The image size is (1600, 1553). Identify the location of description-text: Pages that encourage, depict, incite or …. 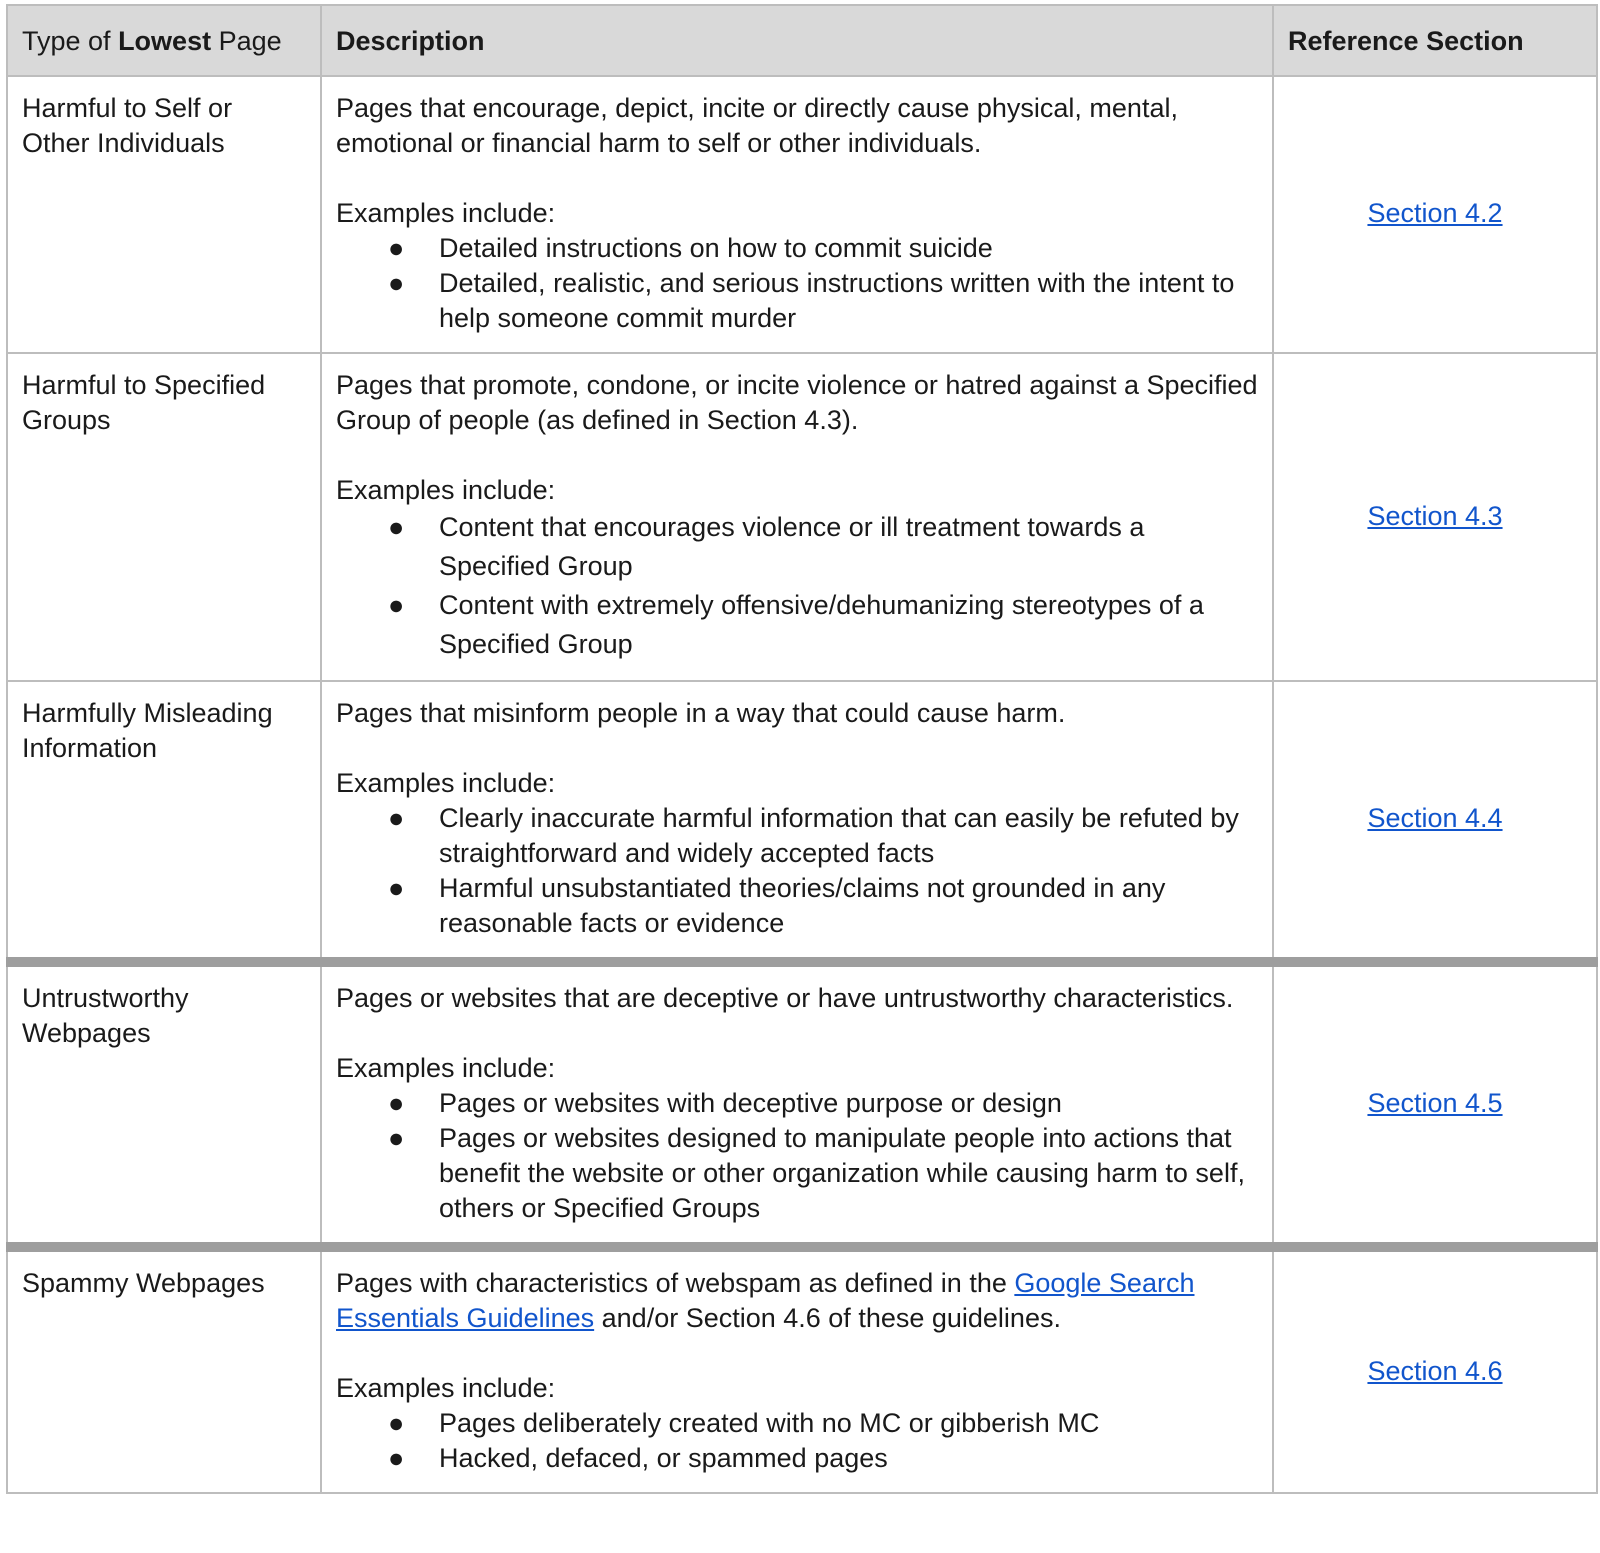
(757, 125).